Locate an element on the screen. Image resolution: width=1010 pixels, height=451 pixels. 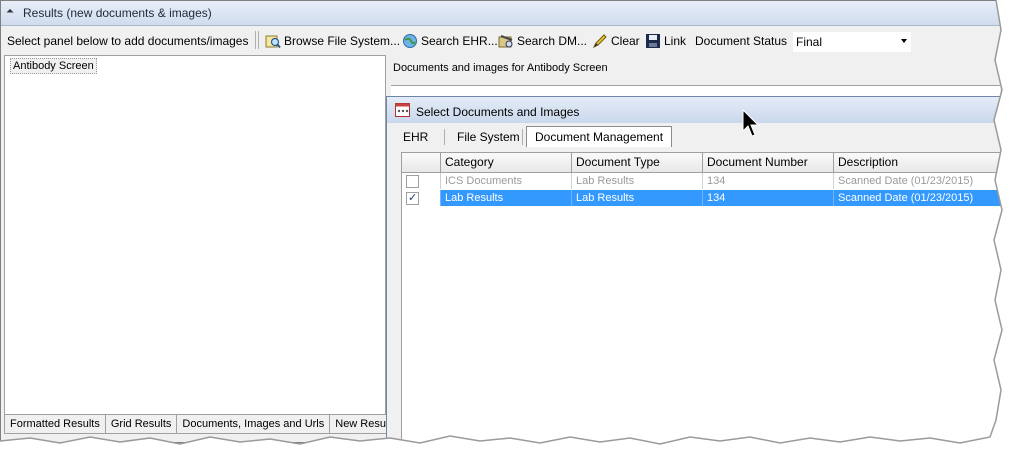
clear-label: Clear is located at coordinates (625, 41).